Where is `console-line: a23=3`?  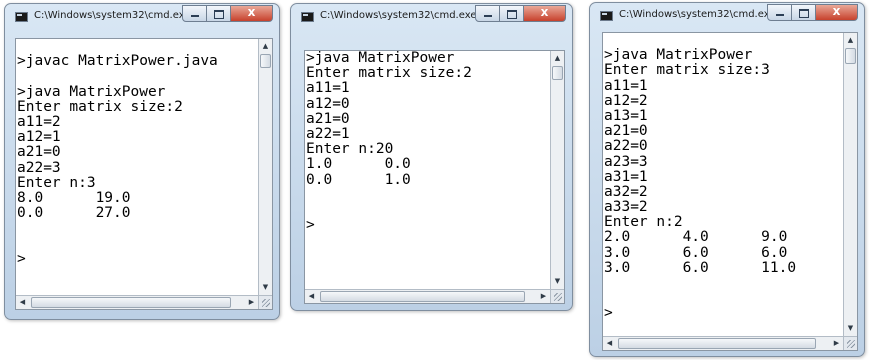
console-line: a23=3 is located at coordinates (626, 161).